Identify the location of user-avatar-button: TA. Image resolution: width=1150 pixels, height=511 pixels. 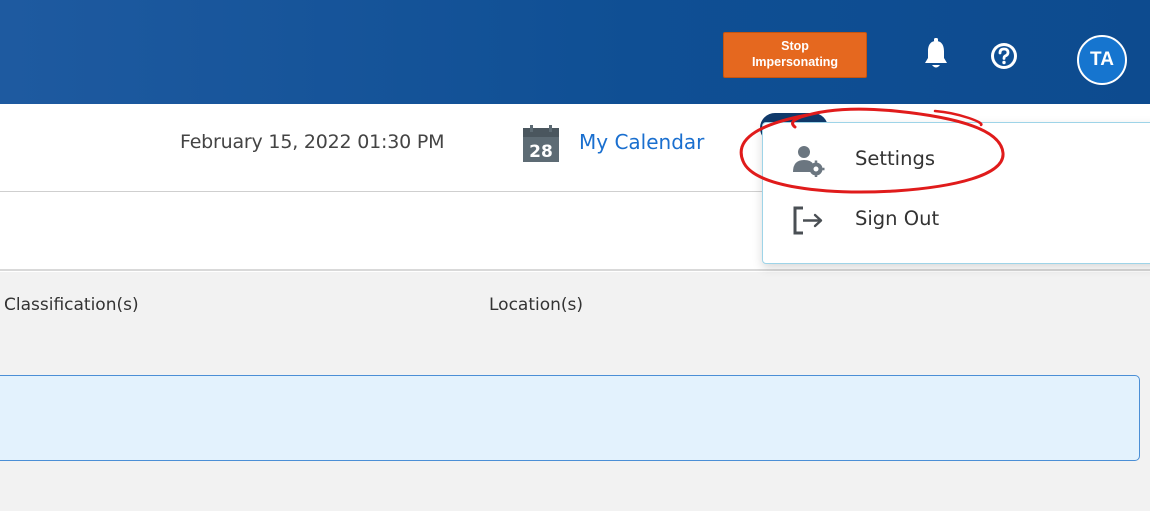
(1102, 60).